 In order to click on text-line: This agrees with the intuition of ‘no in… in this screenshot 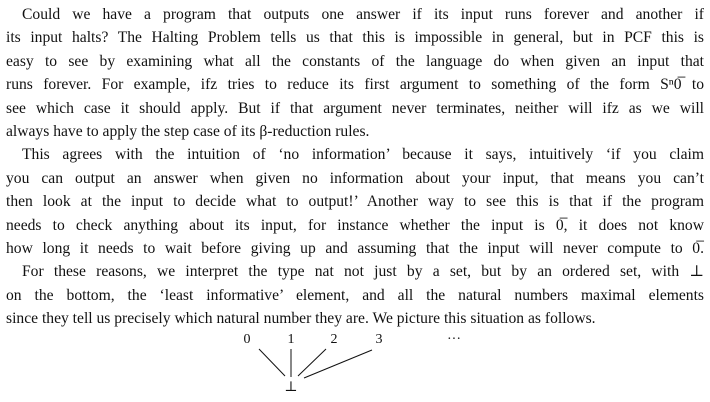, I will do `click(363, 155)`.